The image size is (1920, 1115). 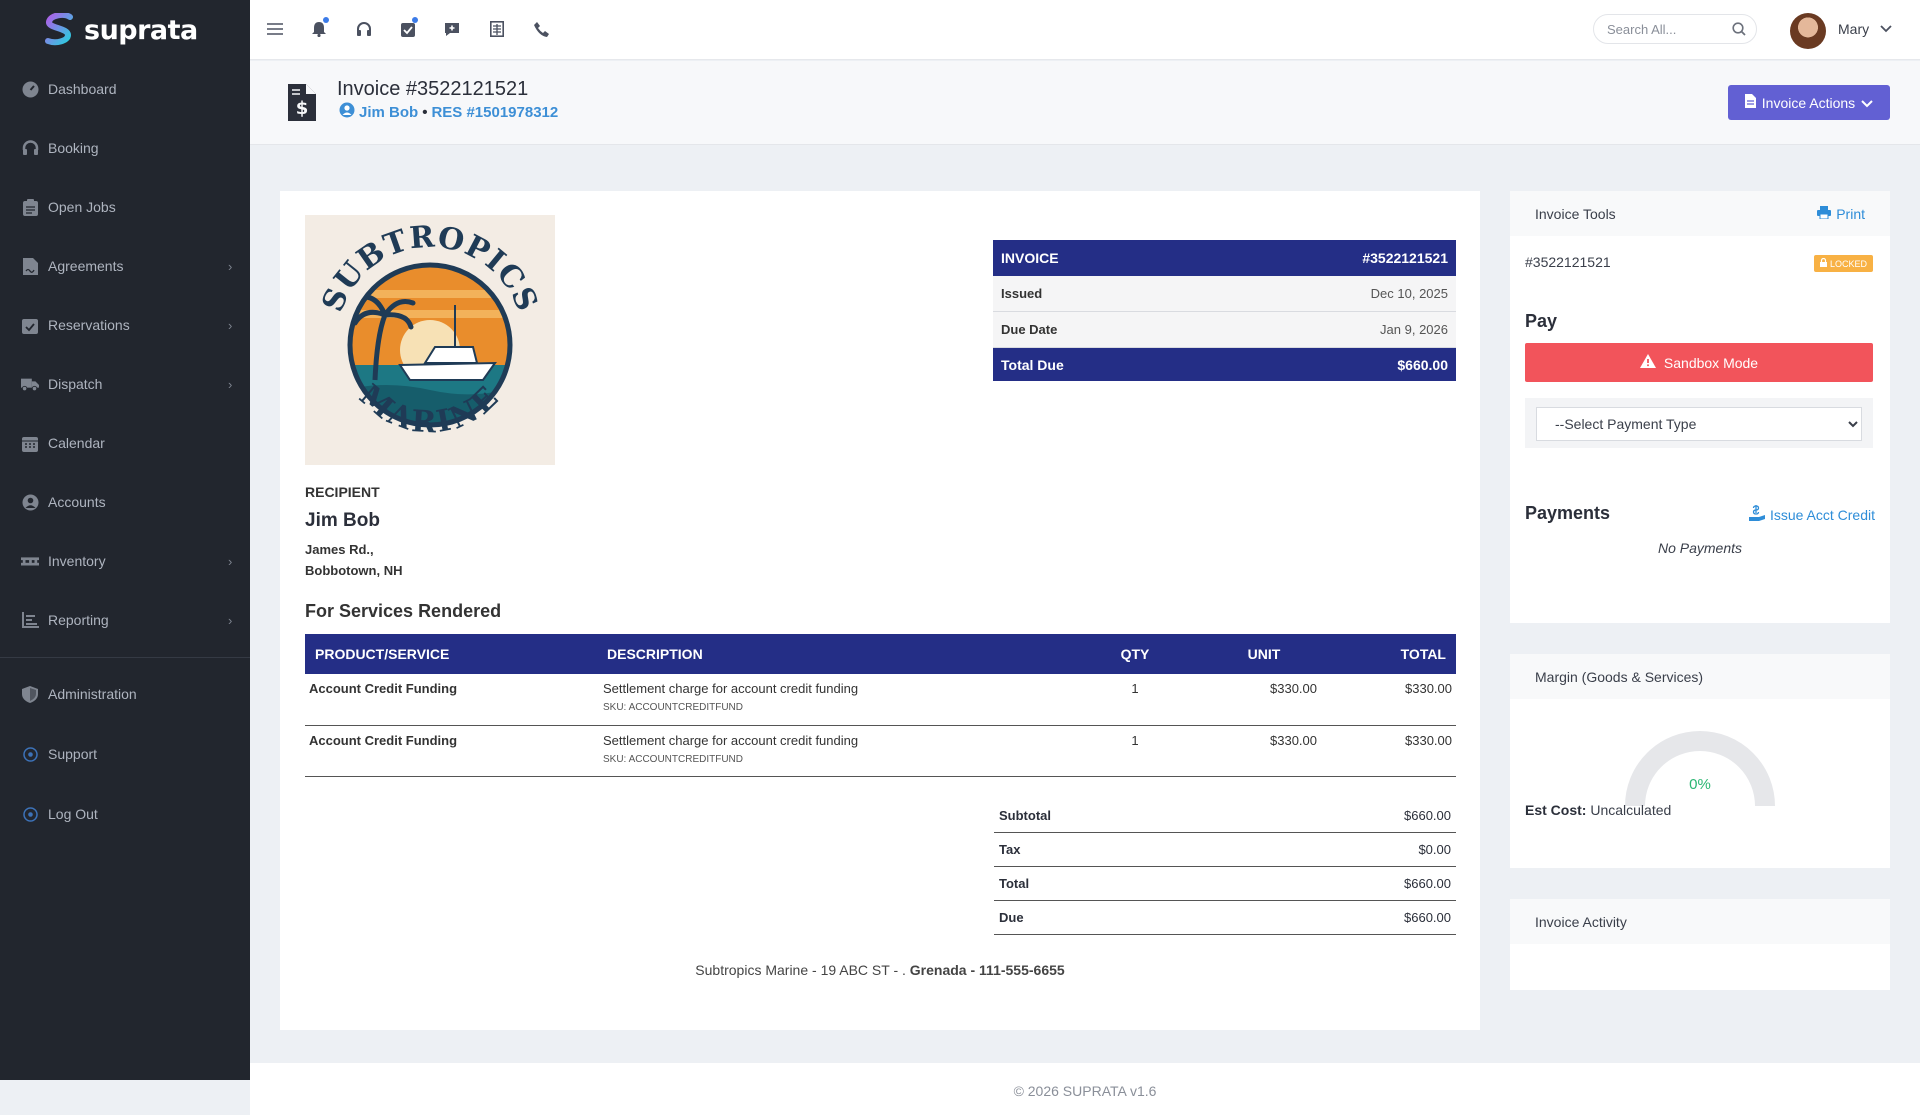 What do you see at coordinates (1011, 917) in the screenshot?
I see `totals-label: Due` at bounding box center [1011, 917].